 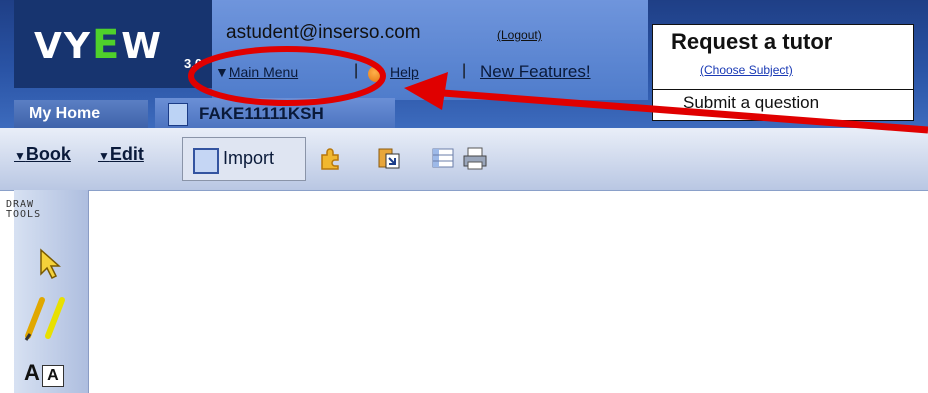 I want to click on pointer-arrow-icon, so click(x=51, y=264).